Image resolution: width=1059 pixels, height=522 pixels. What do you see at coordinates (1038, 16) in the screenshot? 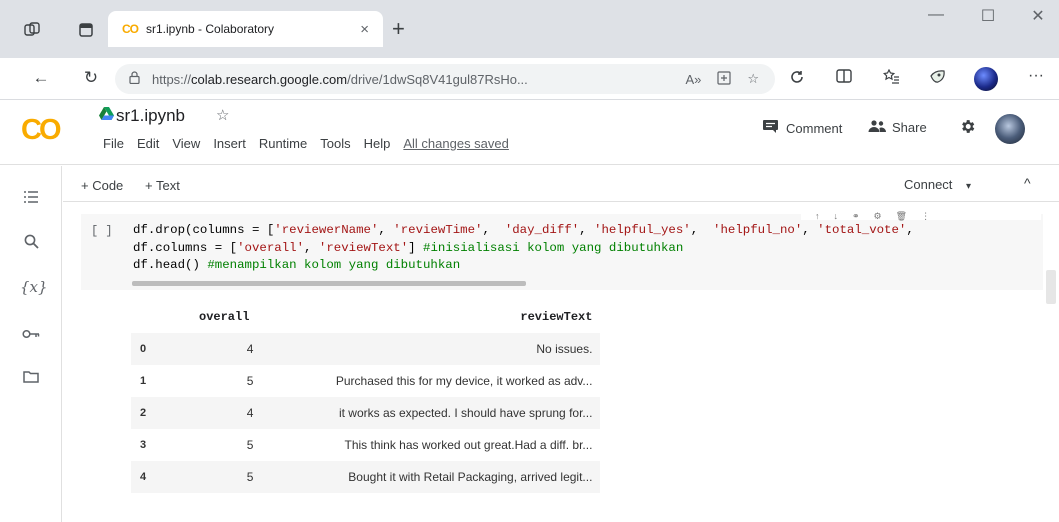
I see `close-window-button: ✕` at bounding box center [1038, 16].